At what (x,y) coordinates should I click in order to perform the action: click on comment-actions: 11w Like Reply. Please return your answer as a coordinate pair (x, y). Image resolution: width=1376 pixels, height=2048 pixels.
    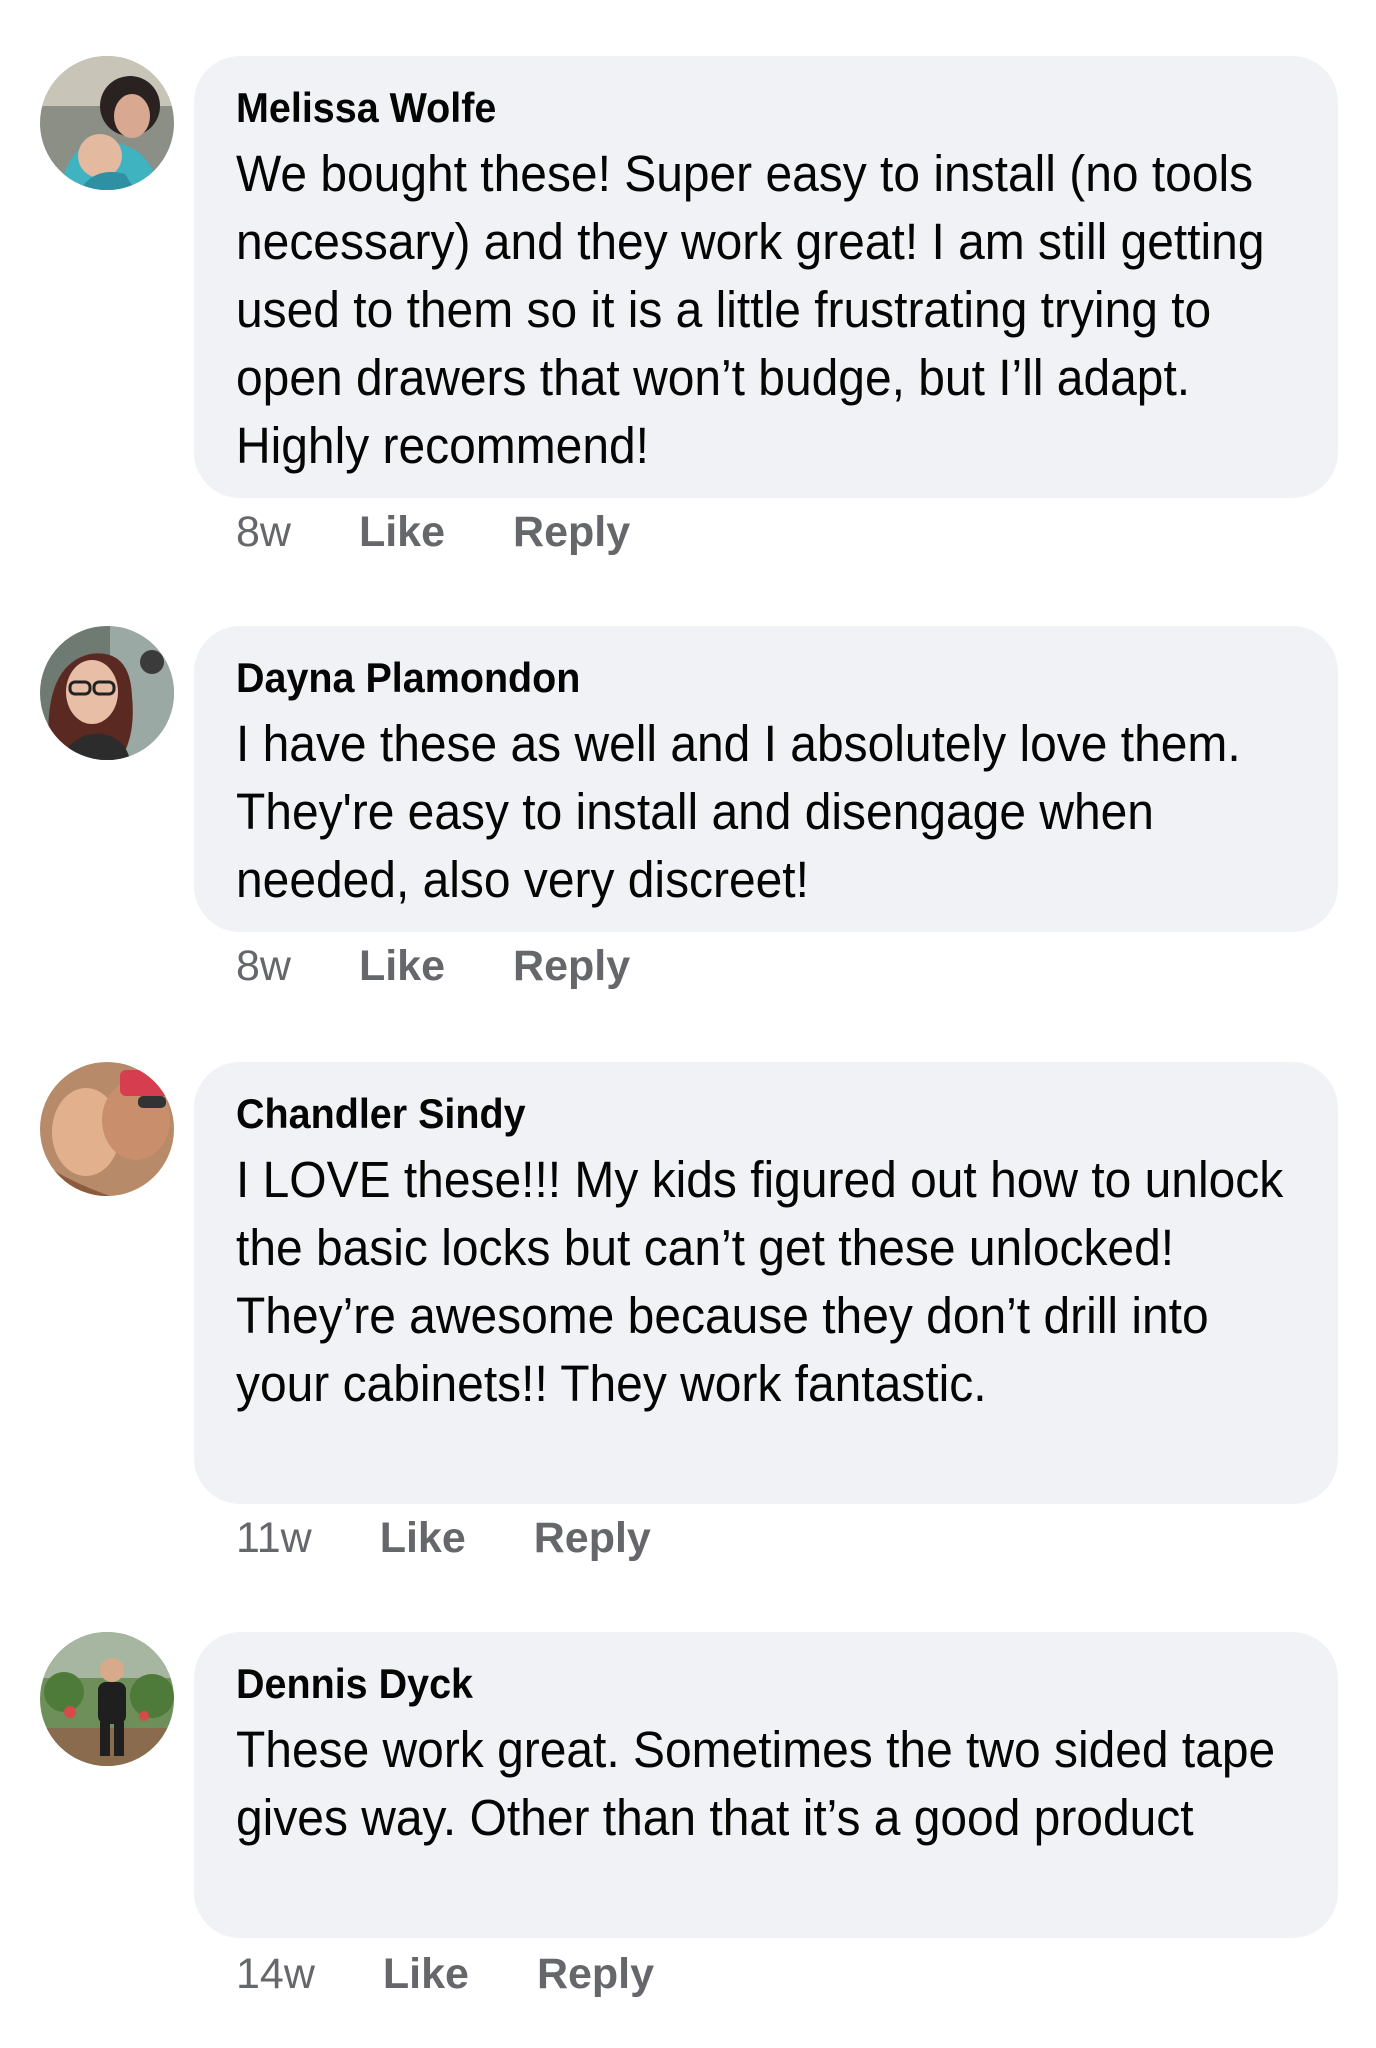
    Looking at the image, I should click on (443, 1538).